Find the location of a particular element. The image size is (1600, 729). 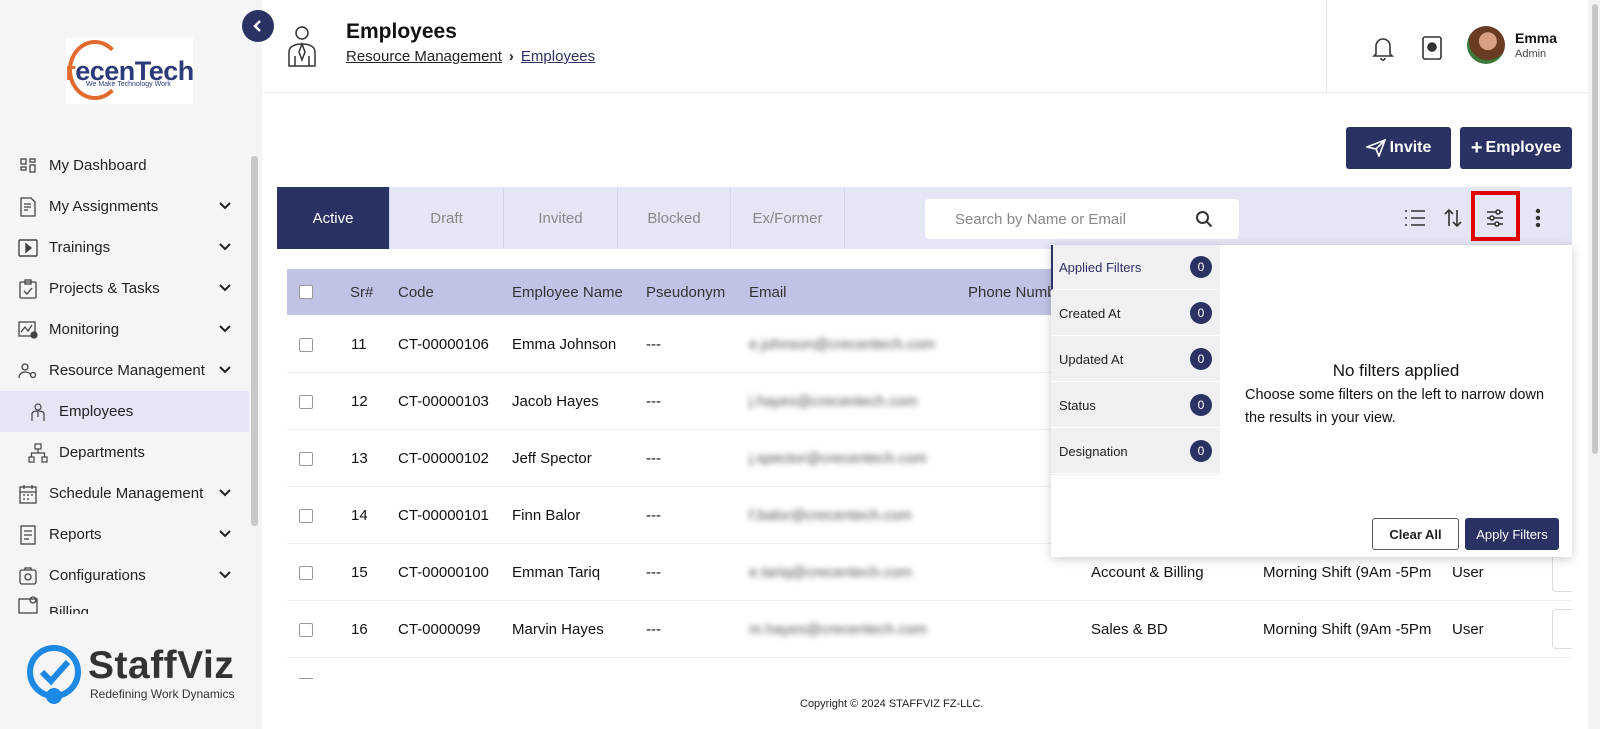

column-code: Code is located at coordinates (416, 292).